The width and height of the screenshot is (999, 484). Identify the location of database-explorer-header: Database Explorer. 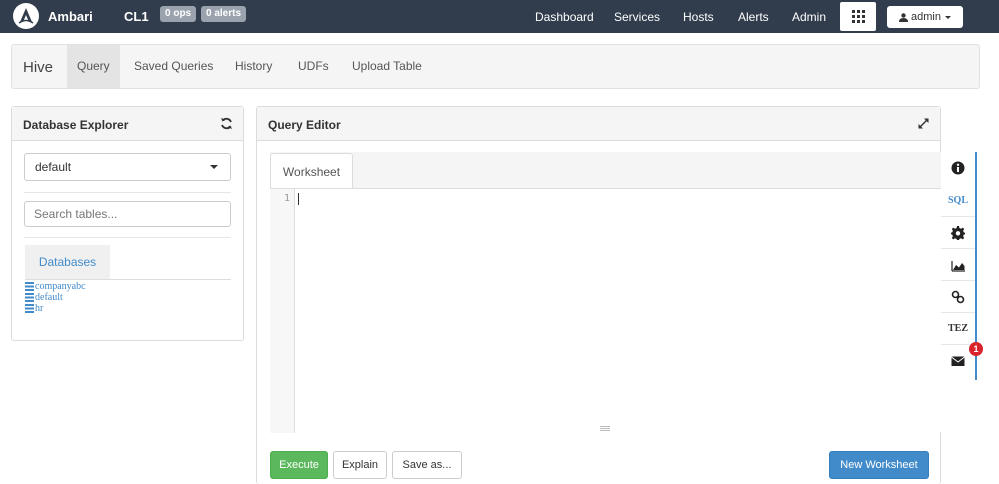
(127, 124).